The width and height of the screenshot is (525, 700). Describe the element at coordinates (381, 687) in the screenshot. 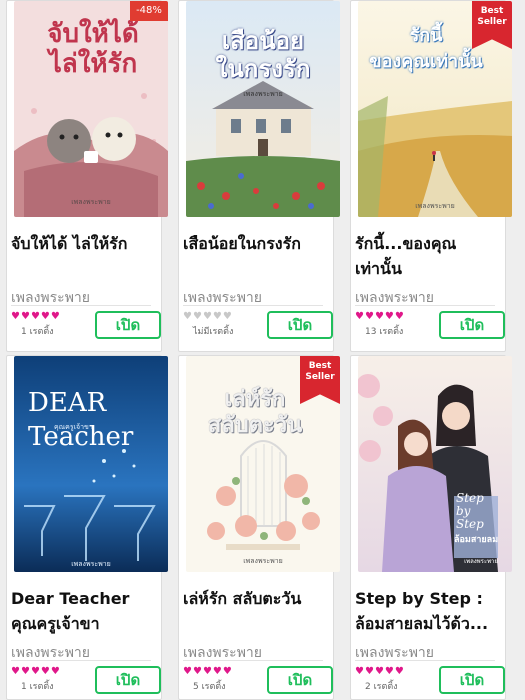

I see `rating-count: 2 เรตติ้ง` at that location.